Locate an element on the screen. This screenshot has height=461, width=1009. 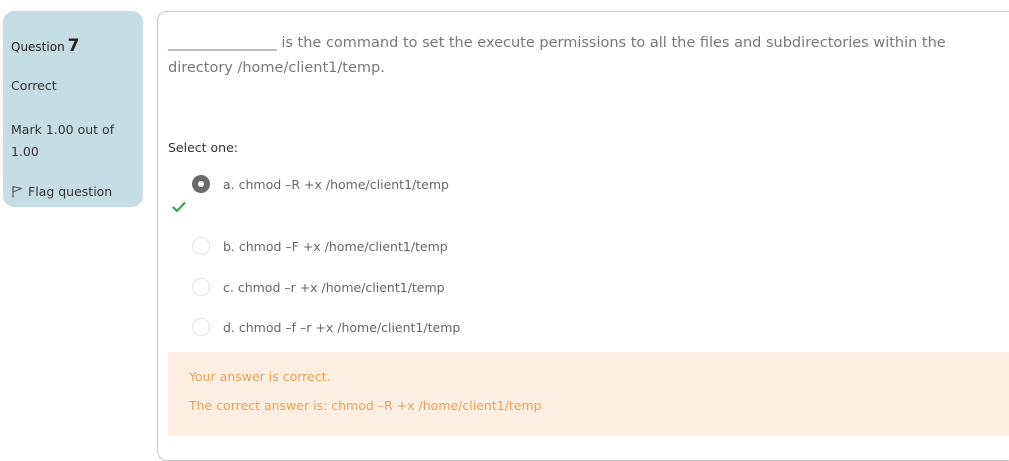
answer-option-b-label: b. chmod –F +x /home/client1/temp is located at coordinates (335, 246).